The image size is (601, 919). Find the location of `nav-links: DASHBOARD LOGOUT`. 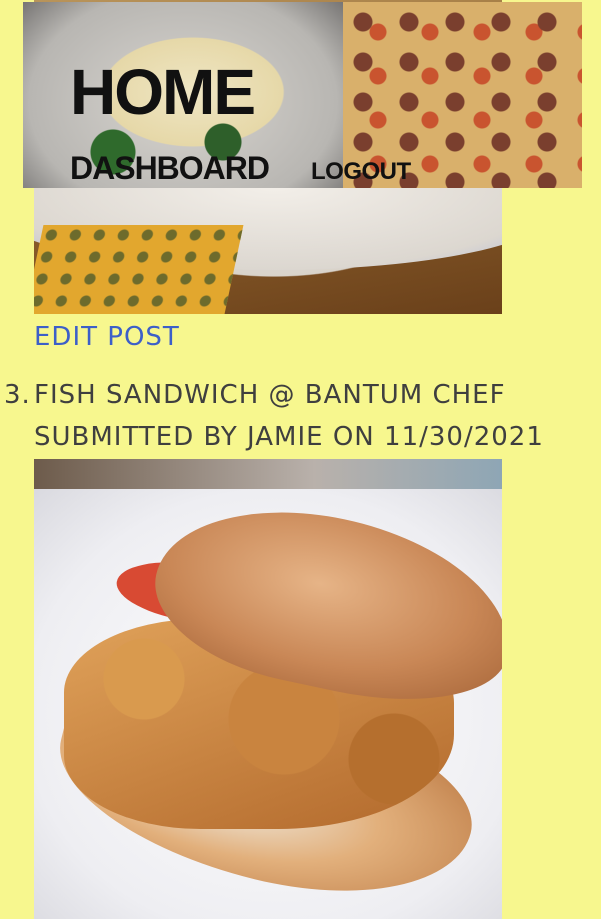

nav-links: DASHBOARD LOGOUT is located at coordinates (240, 168).